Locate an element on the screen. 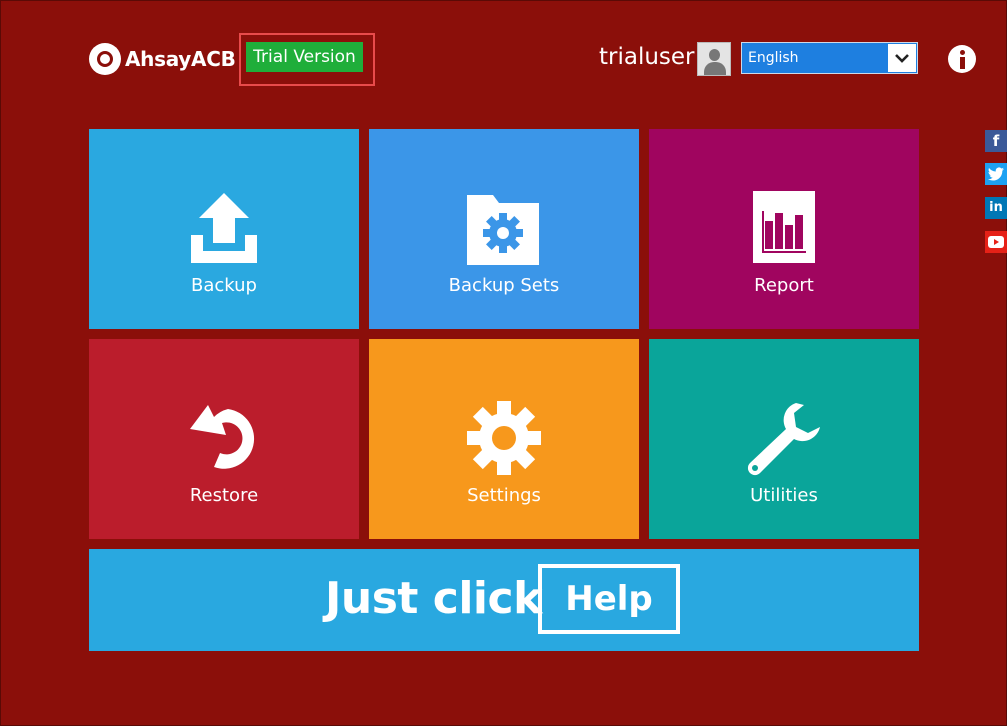  help-banner-text: Just click is located at coordinates (433, 598).